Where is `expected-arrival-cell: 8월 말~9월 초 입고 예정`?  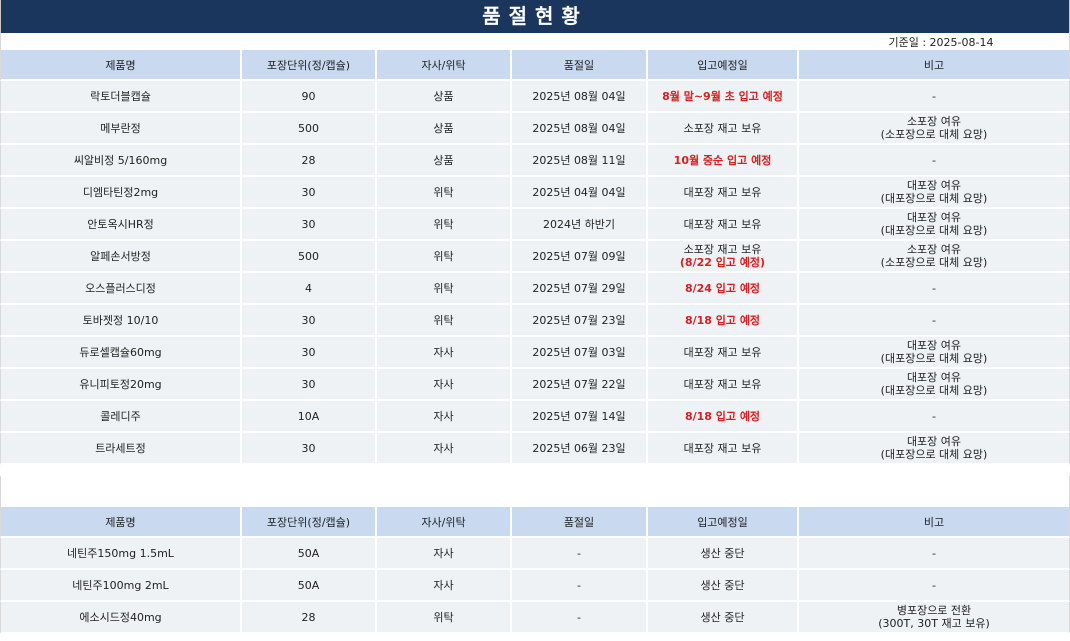 expected-arrival-cell: 8월 말~9월 초 입고 예정 is located at coordinates (723, 97).